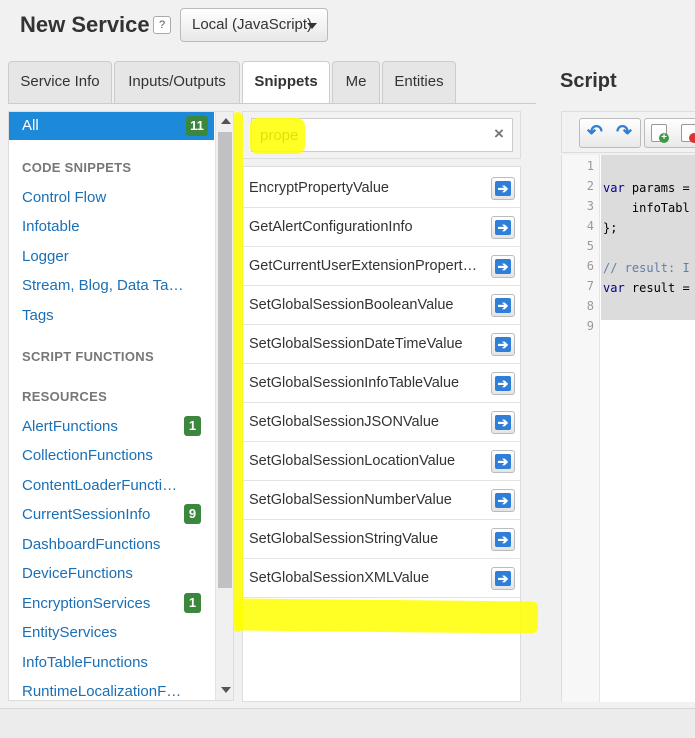 This screenshot has width=695, height=738. Describe the element at coordinates (688, 133) in the screenshot. I see `remove-comment-icon` at that location.